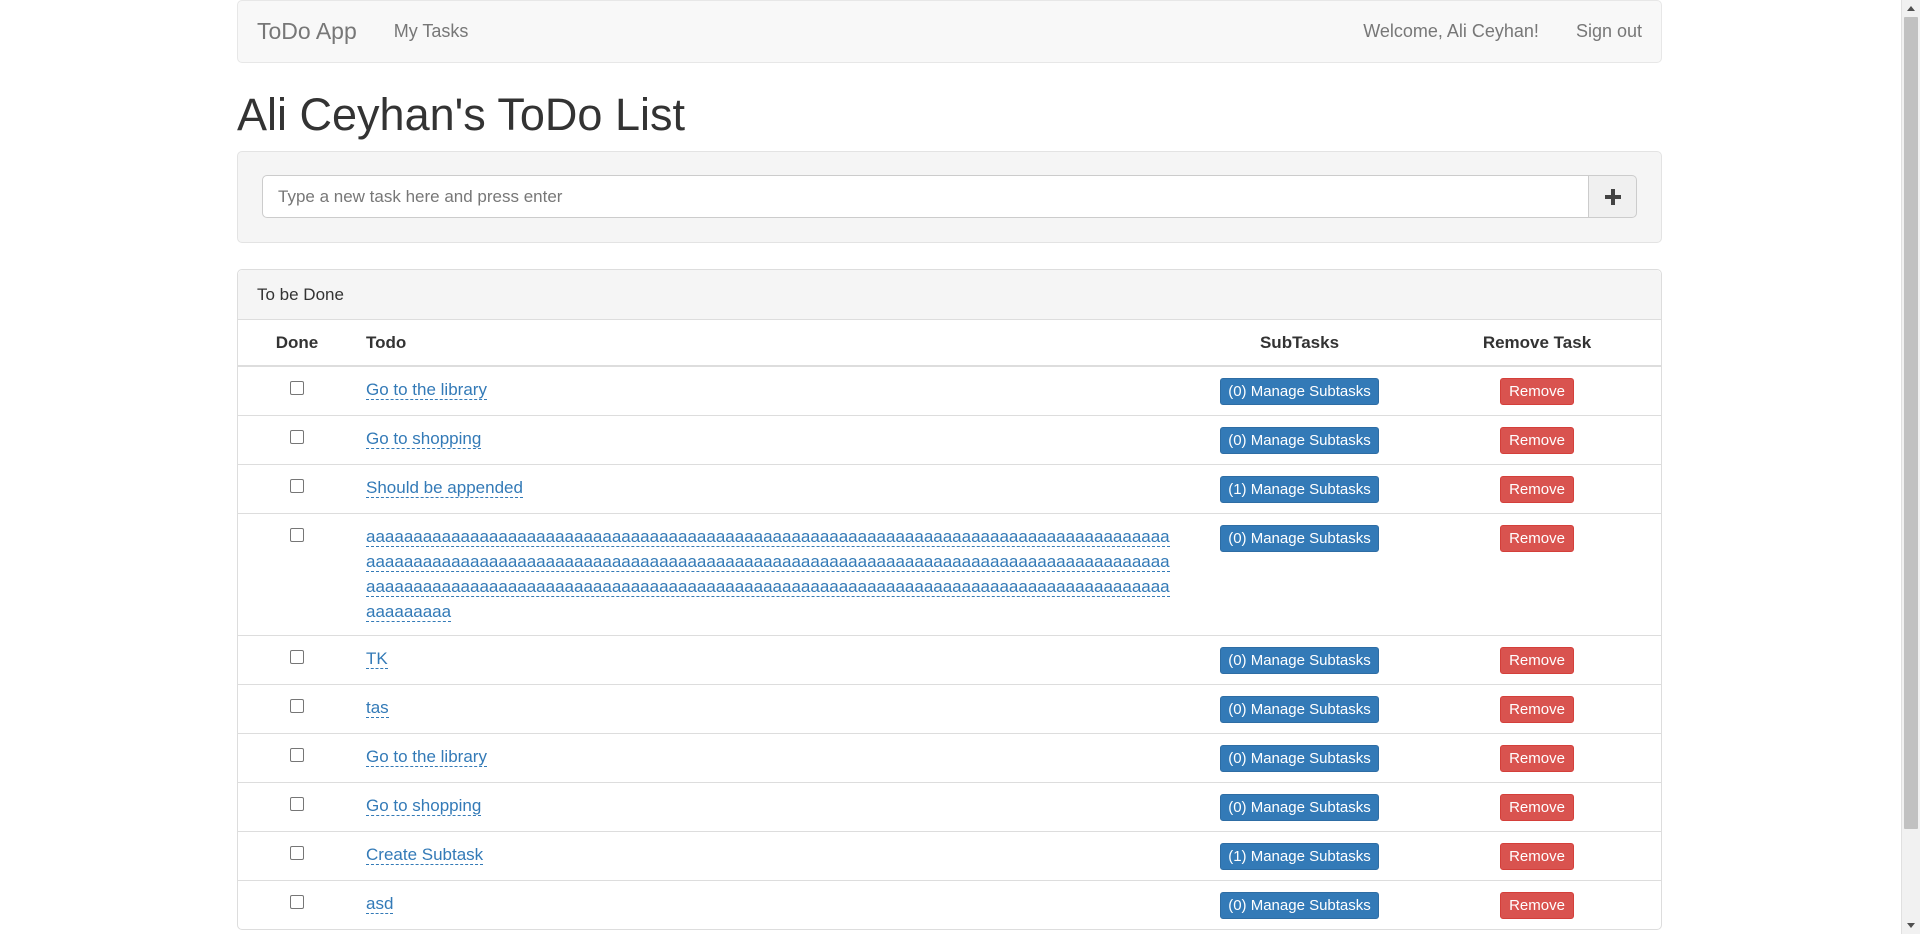 The height and width of the screenshot is (934, 1920). I want to click on scroll-up-arrow-icon, so click(1911, 8).